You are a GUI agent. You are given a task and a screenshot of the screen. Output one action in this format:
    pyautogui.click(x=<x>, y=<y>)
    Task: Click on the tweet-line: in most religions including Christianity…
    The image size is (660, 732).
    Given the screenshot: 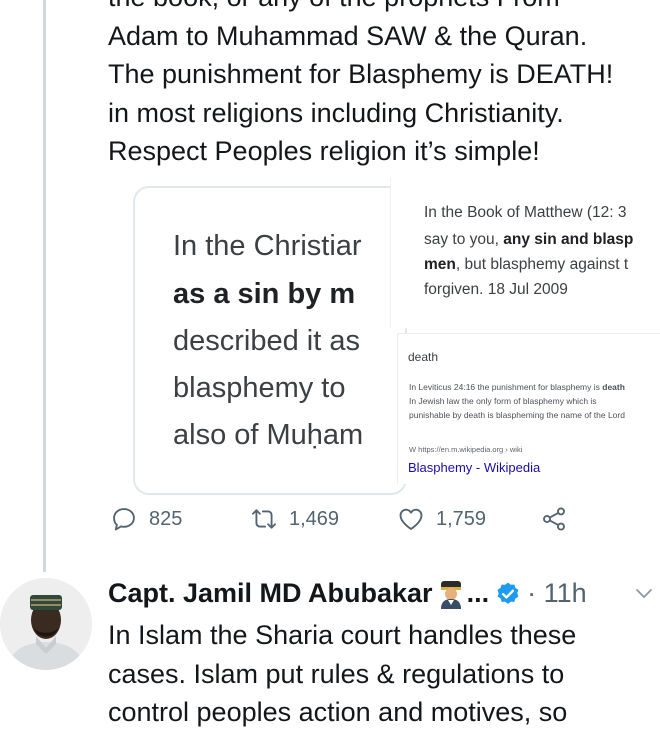 What is the action you would take?
    pyautogui.click(x=336, y=112)
    